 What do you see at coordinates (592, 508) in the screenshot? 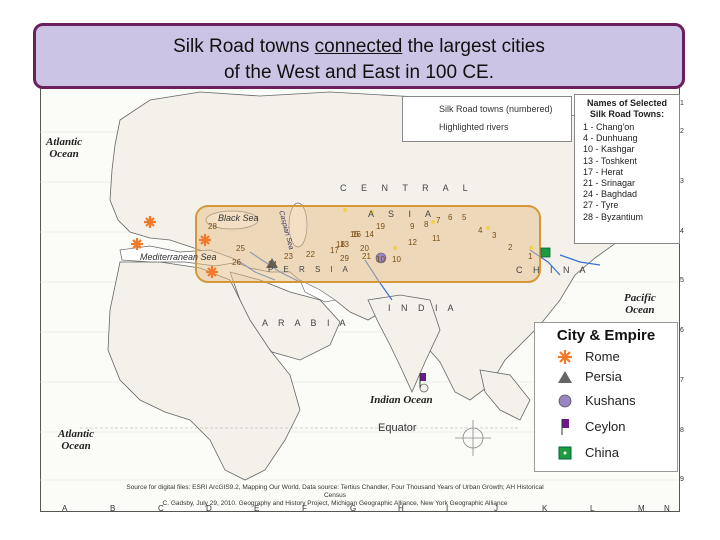
I see `grid-column-label: L` at bounding box center [592, 508].